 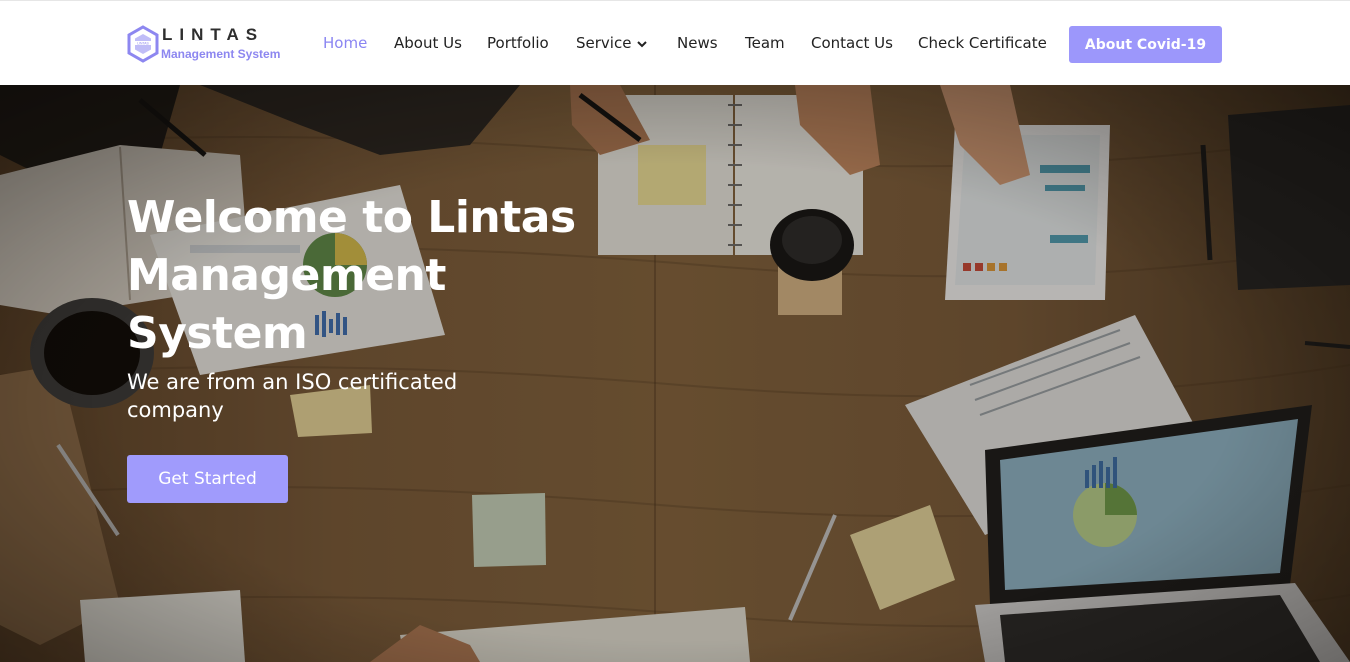 What do you see at coordinates (221, 54) in the screenshot?
I see `logo-tagline: Management System` at bounding box center [221, 54].